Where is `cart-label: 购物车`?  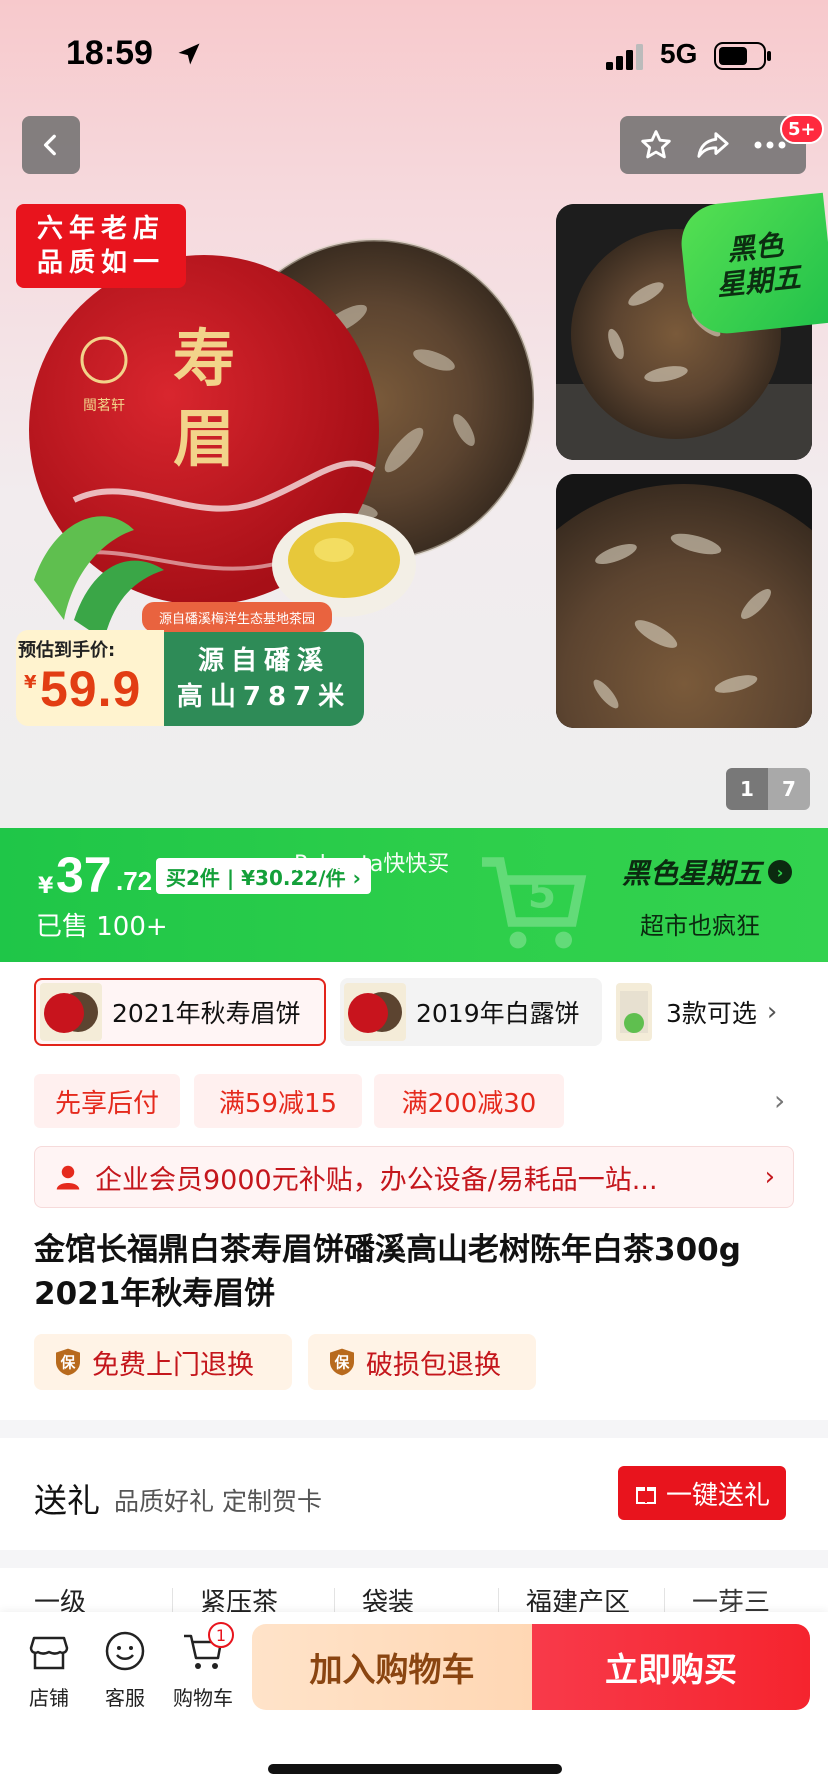 cart-label: 购物车 is located at coordinates (203, 1698).